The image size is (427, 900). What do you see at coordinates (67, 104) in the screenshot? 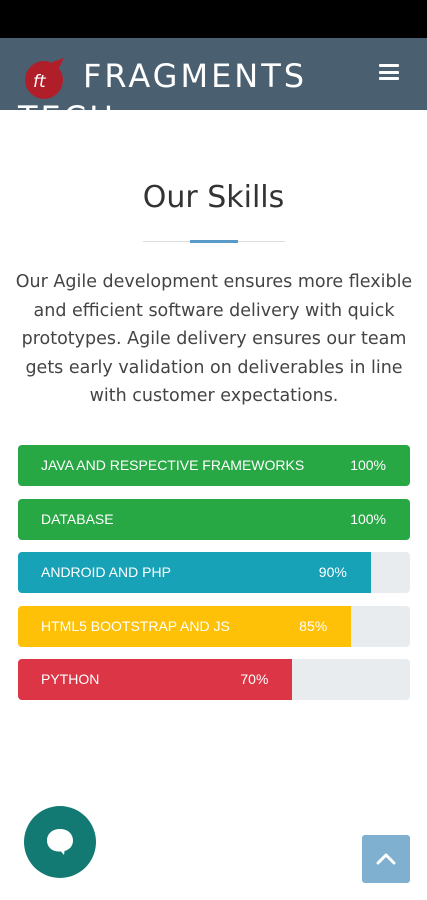
I see `brand-name-second-line: TECH` at bounding box center [67, 104].